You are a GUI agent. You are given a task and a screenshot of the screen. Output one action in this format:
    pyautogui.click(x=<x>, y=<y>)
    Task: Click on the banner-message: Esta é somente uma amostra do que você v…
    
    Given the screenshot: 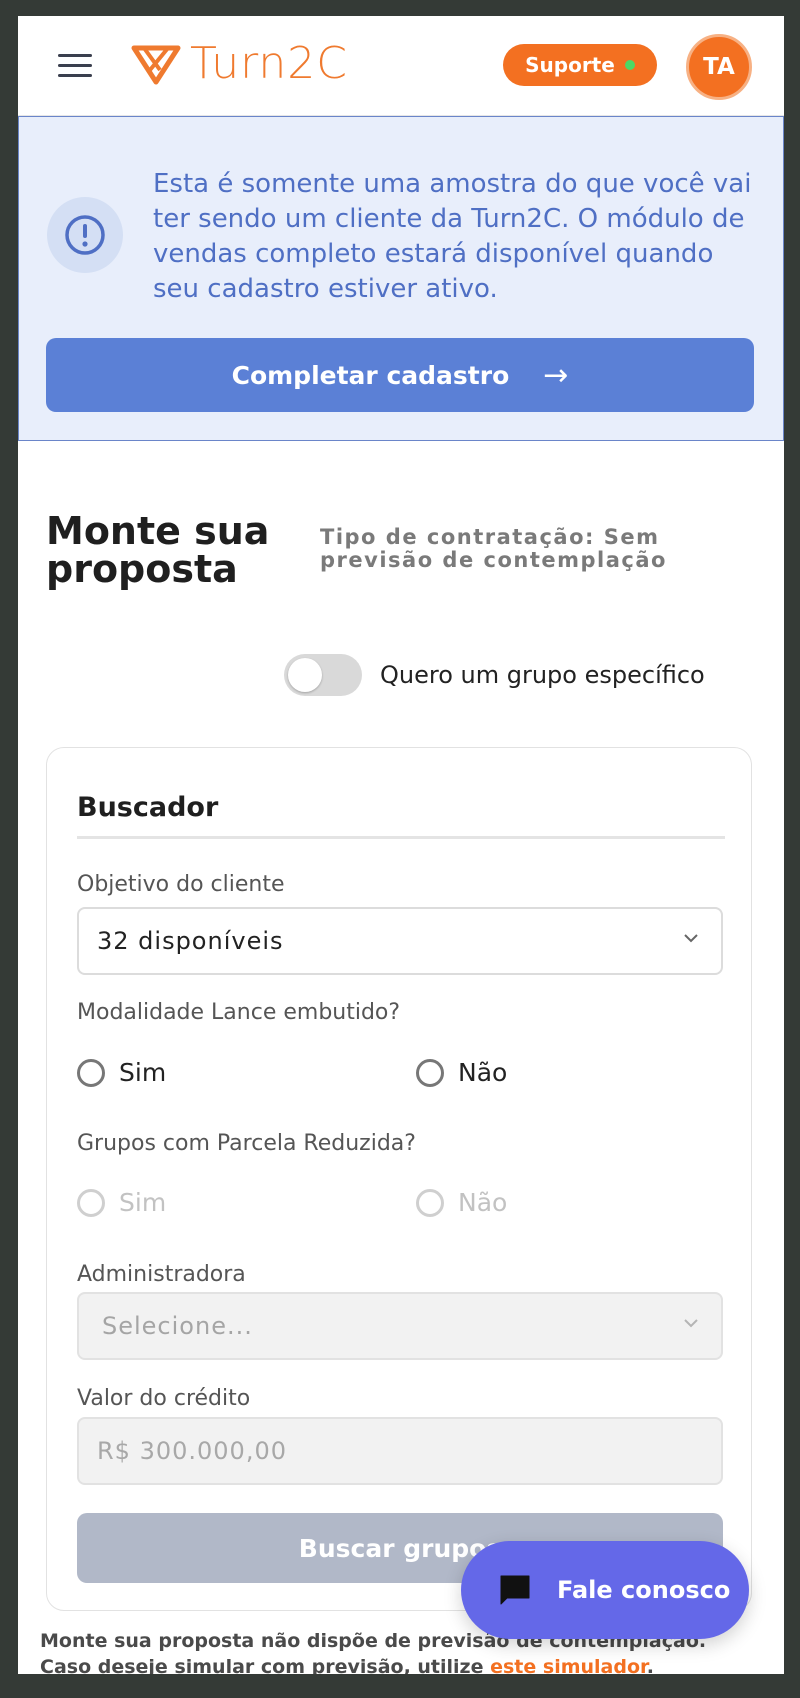 What is the action you would take?
    pyautogui.click(x=452, y=236)
    